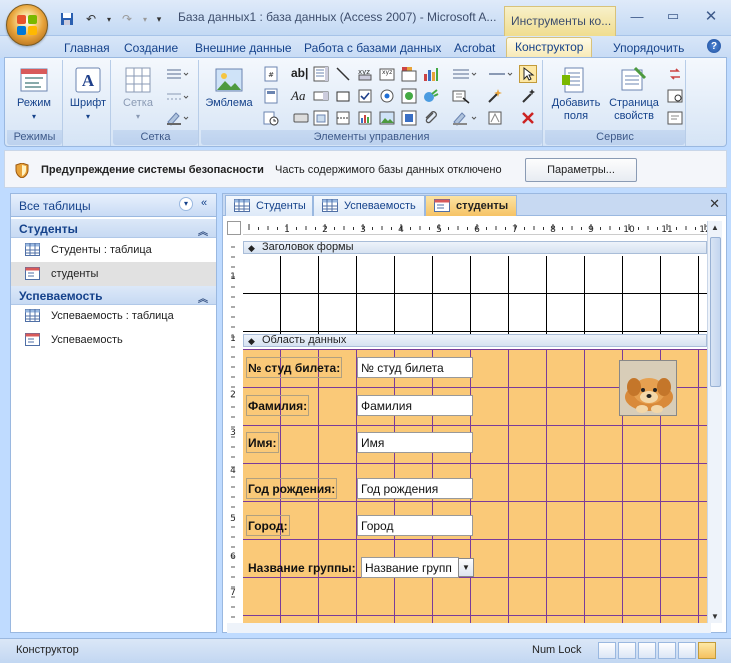 Image resolution: width=731 pixels, height=663 pixels. I want to click on tab-database-tools: Работа с базами данных, so click(372, 48).